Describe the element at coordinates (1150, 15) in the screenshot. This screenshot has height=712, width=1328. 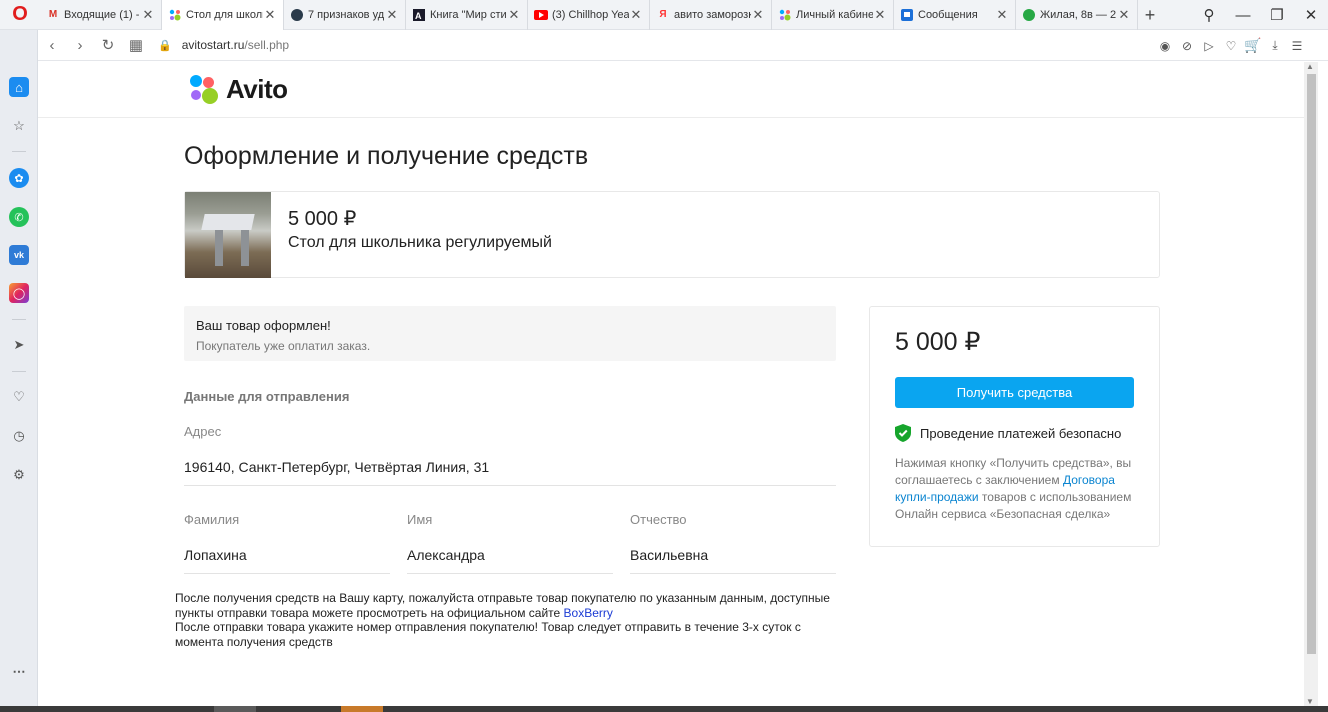
I see `new-tab-button: +` at that location.